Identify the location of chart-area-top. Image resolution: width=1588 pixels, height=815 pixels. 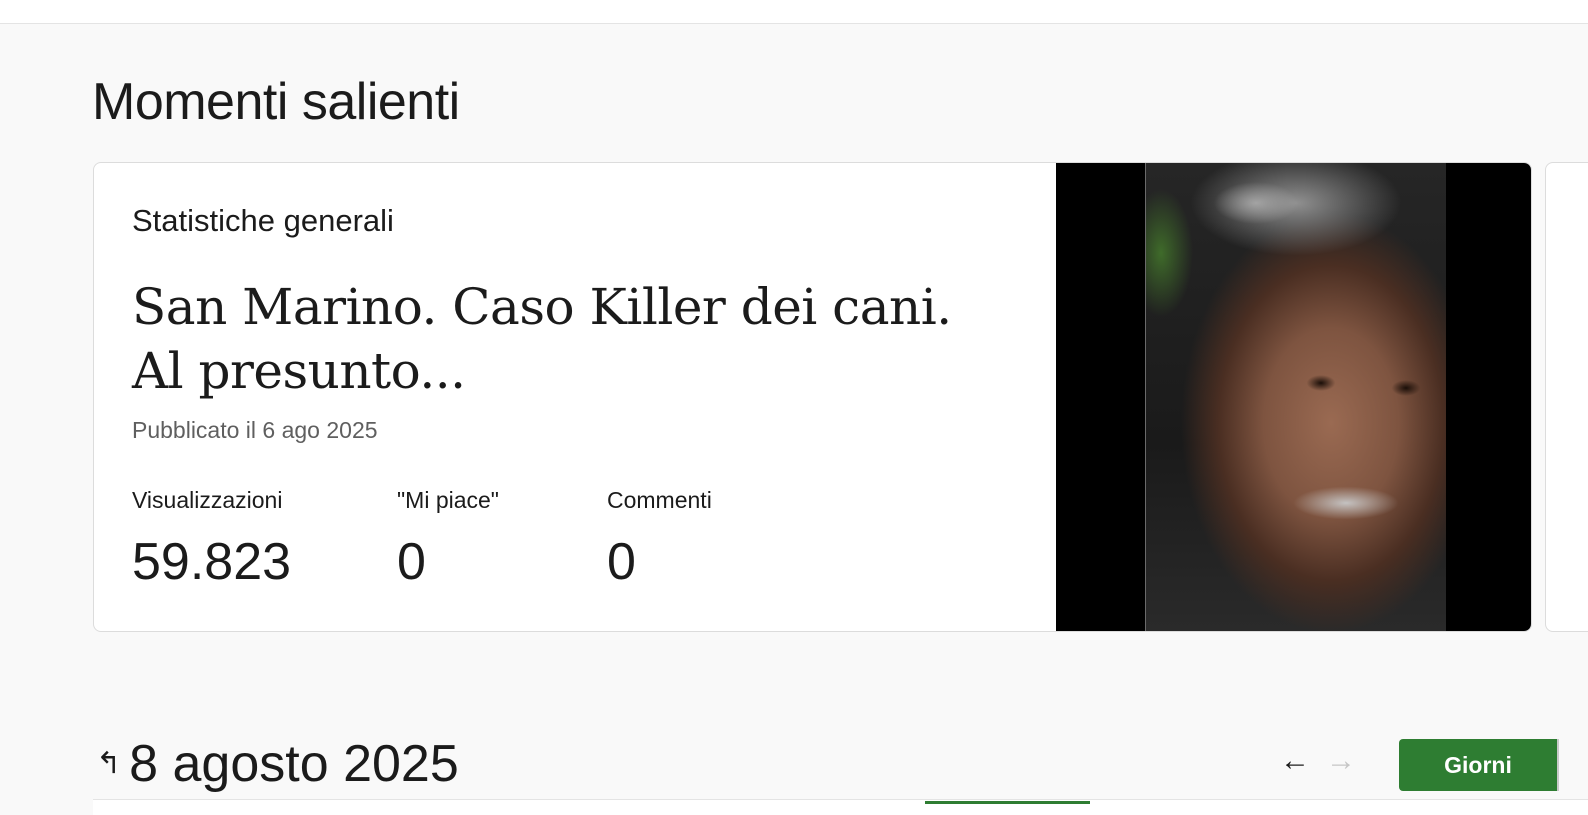
(840, 807).